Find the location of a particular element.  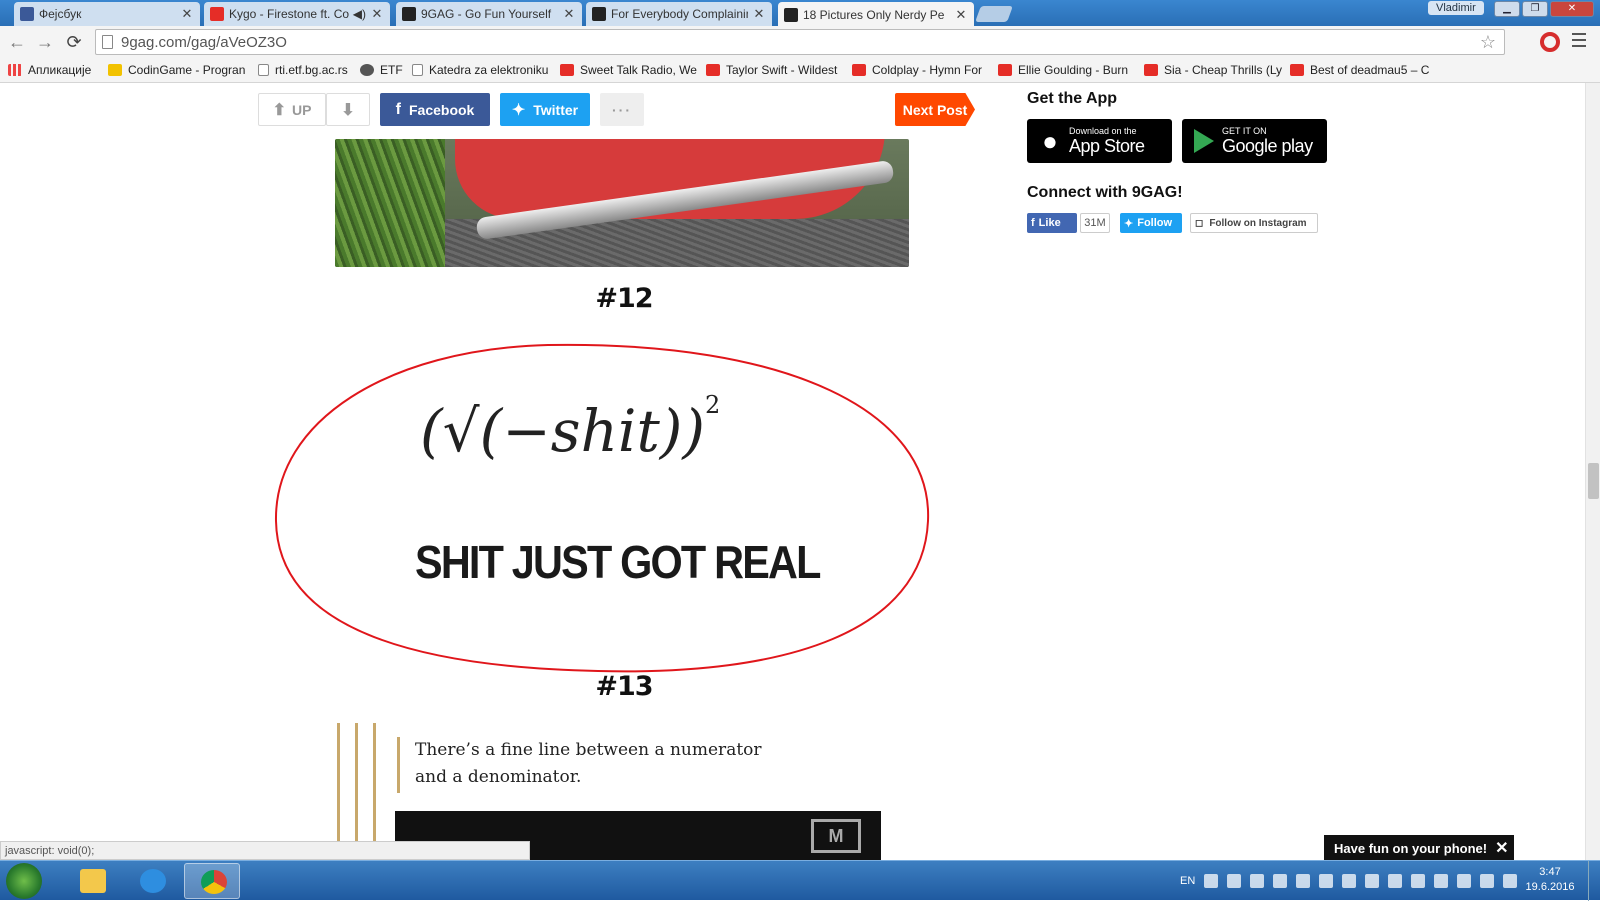

tab-facebook: Фејсбук ✕ is located at coordinates (107, 14).